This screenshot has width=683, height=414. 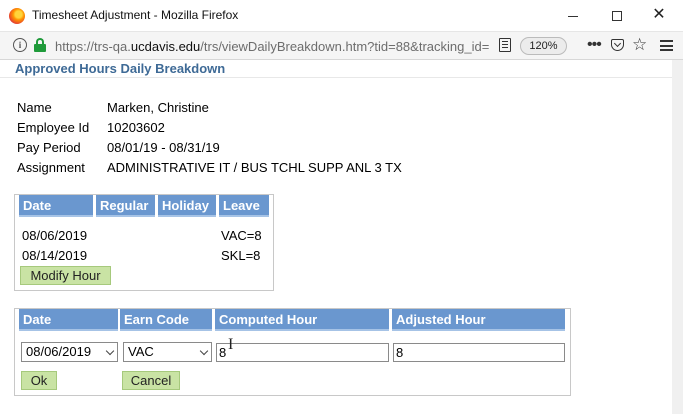 I want to click on minimize-button, so click(x=573, y=16).